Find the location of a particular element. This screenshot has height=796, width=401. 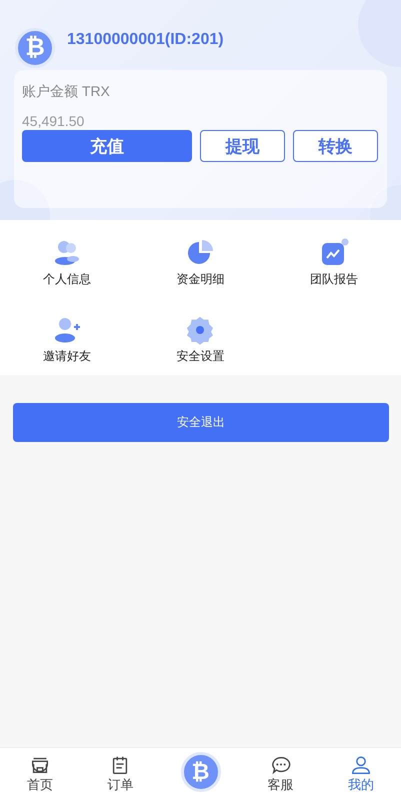

balance-label: 账户金额 TRX is located at coordinates (66, 91).